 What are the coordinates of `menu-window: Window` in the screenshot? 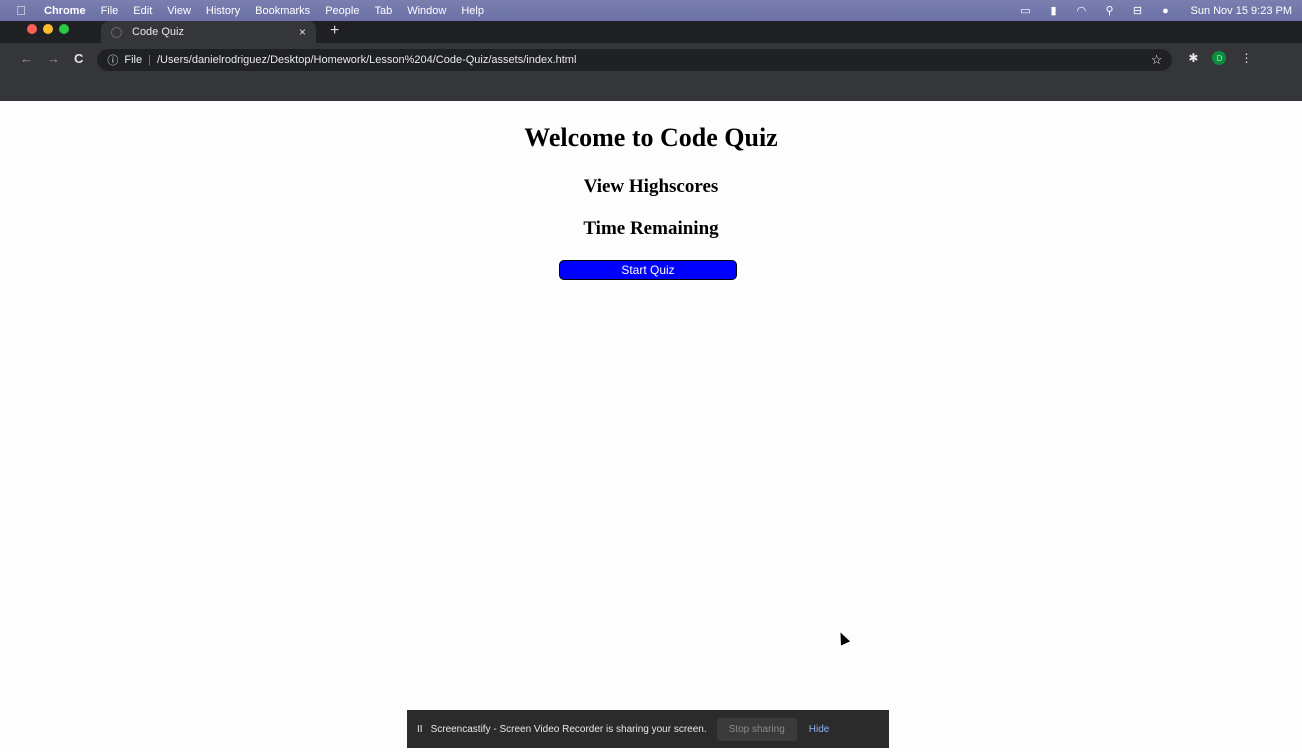 It's located at (426, 11).